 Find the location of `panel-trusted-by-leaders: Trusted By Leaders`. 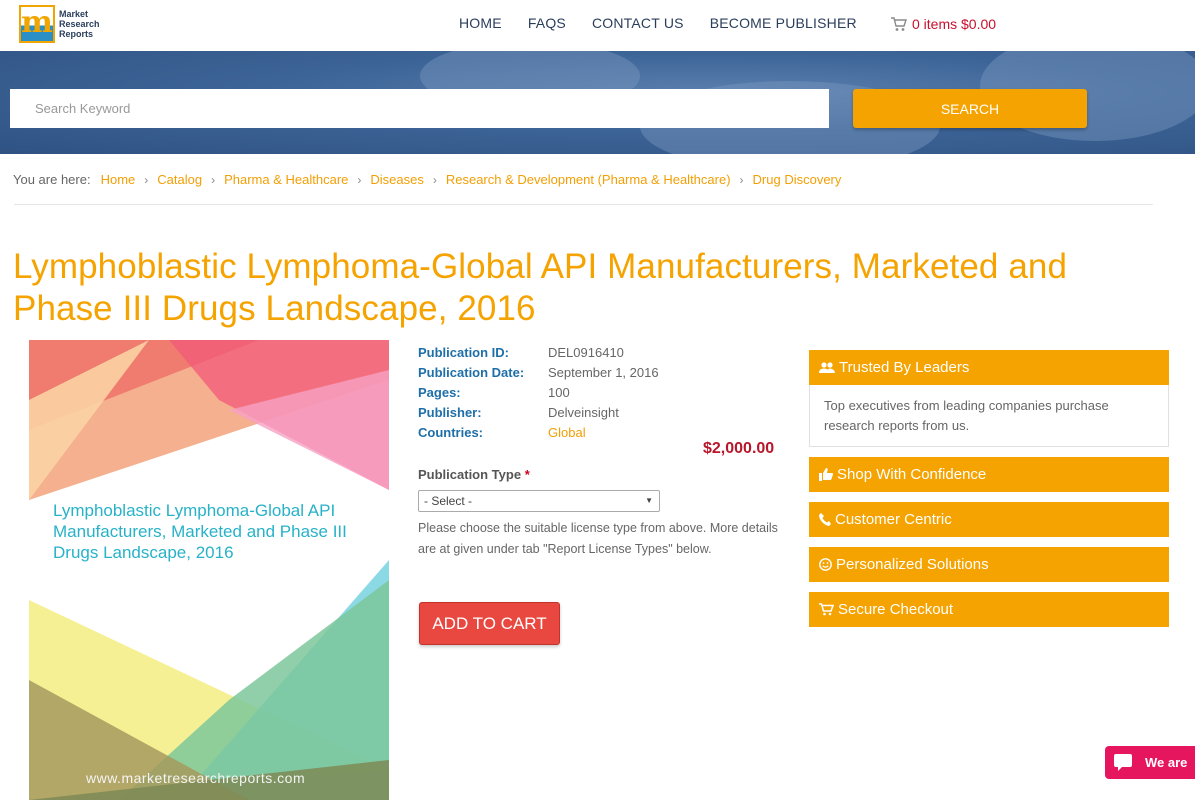

panel-trusted-by-leaders: Trusted By Leaders is located at coordinates (989, 367).